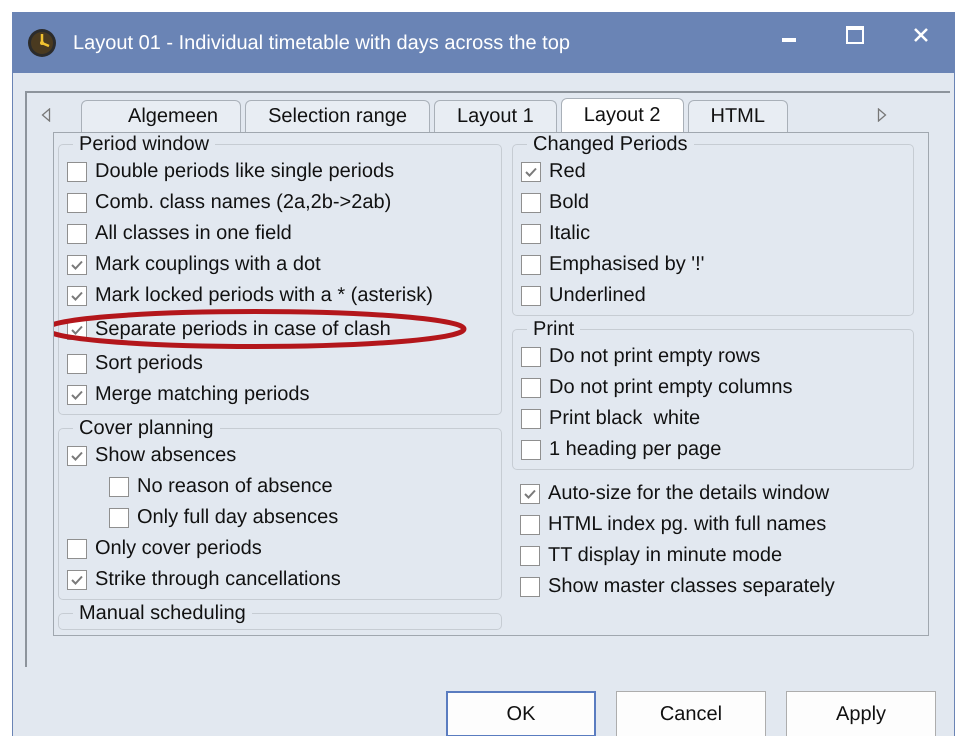 This screenshot has width=965, height=736. Describe the element at coordinates (610, 144) in the screenshot. I see `group-title: Changed Periods` at that location.